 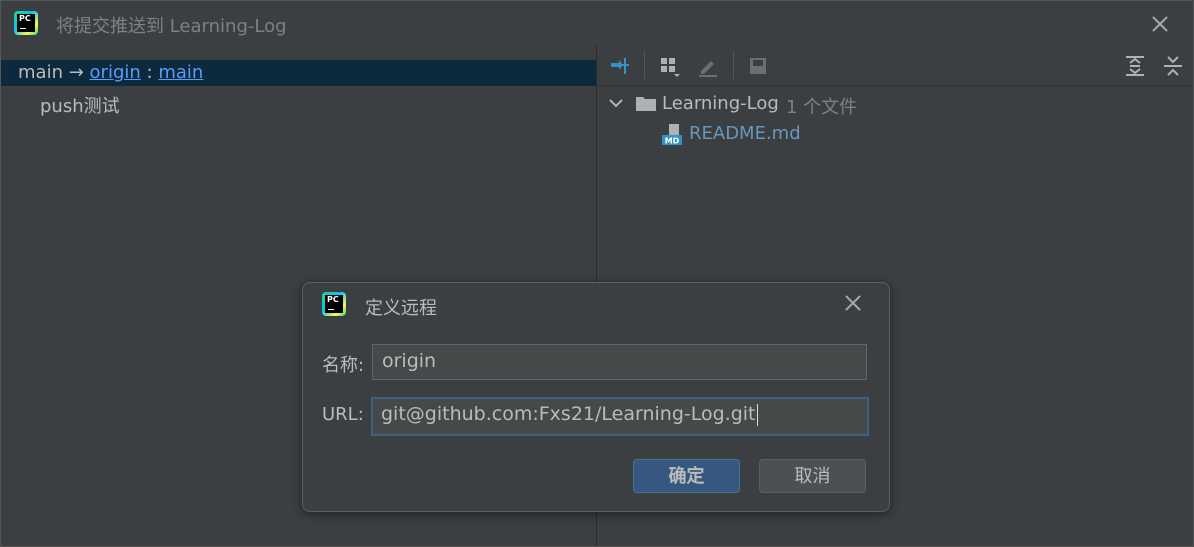 I want to click on local-branch: main, so click(x=40, y=72).